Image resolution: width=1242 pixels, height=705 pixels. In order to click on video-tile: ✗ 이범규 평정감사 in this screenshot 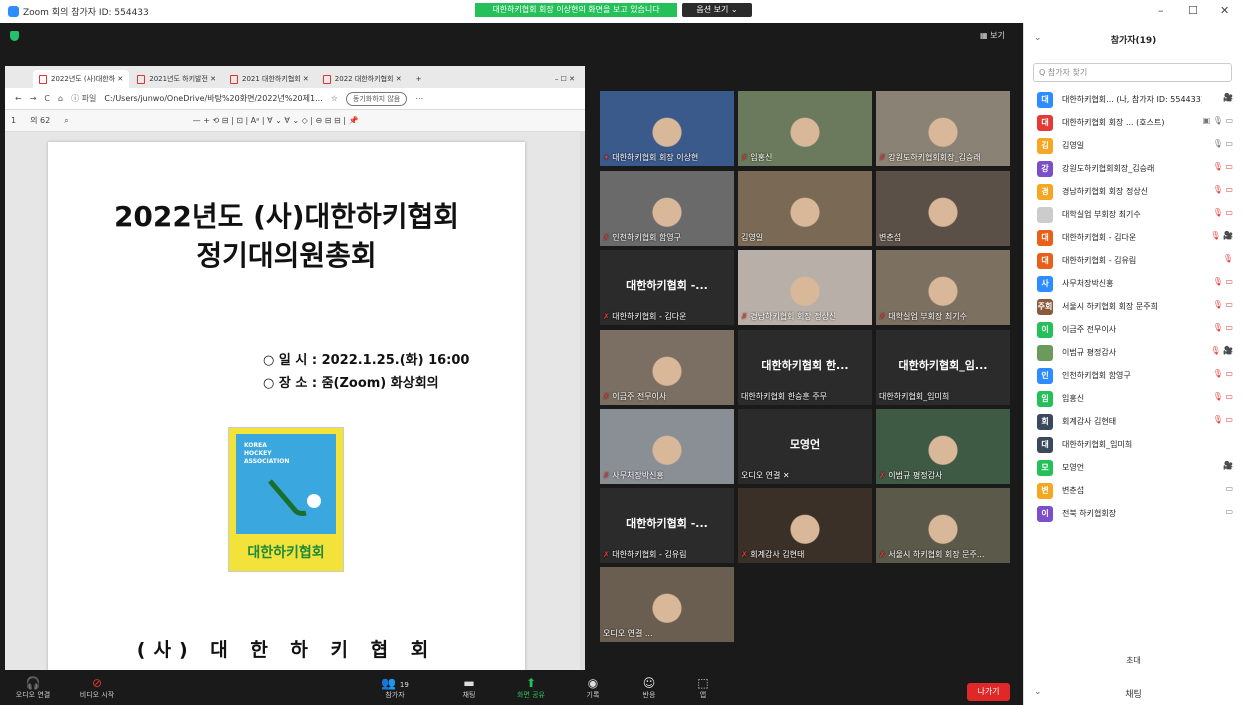, I will do `click(943, 446)`.